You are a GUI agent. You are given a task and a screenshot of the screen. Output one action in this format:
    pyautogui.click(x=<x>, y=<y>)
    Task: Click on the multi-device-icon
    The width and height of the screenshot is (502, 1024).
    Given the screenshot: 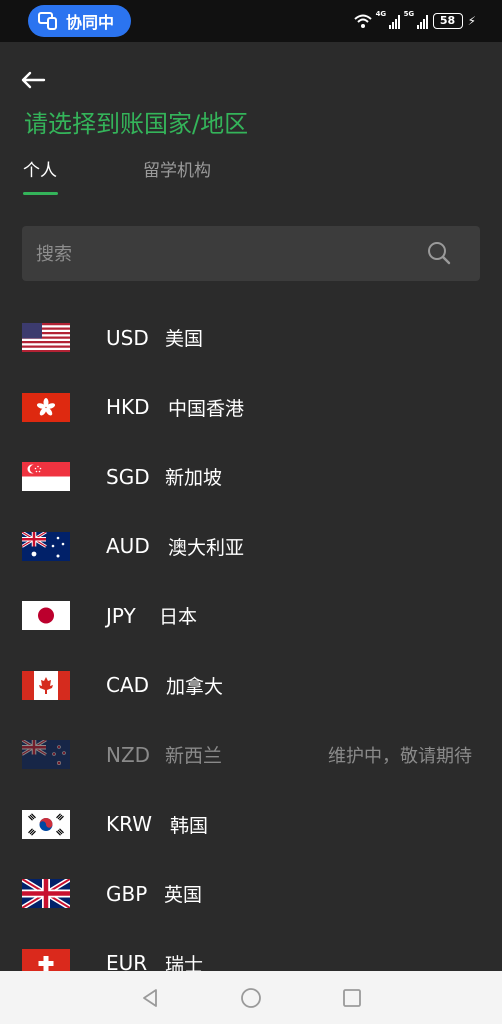 What is the action you would take?
    pyautogui.click(x=47, y=21)
    